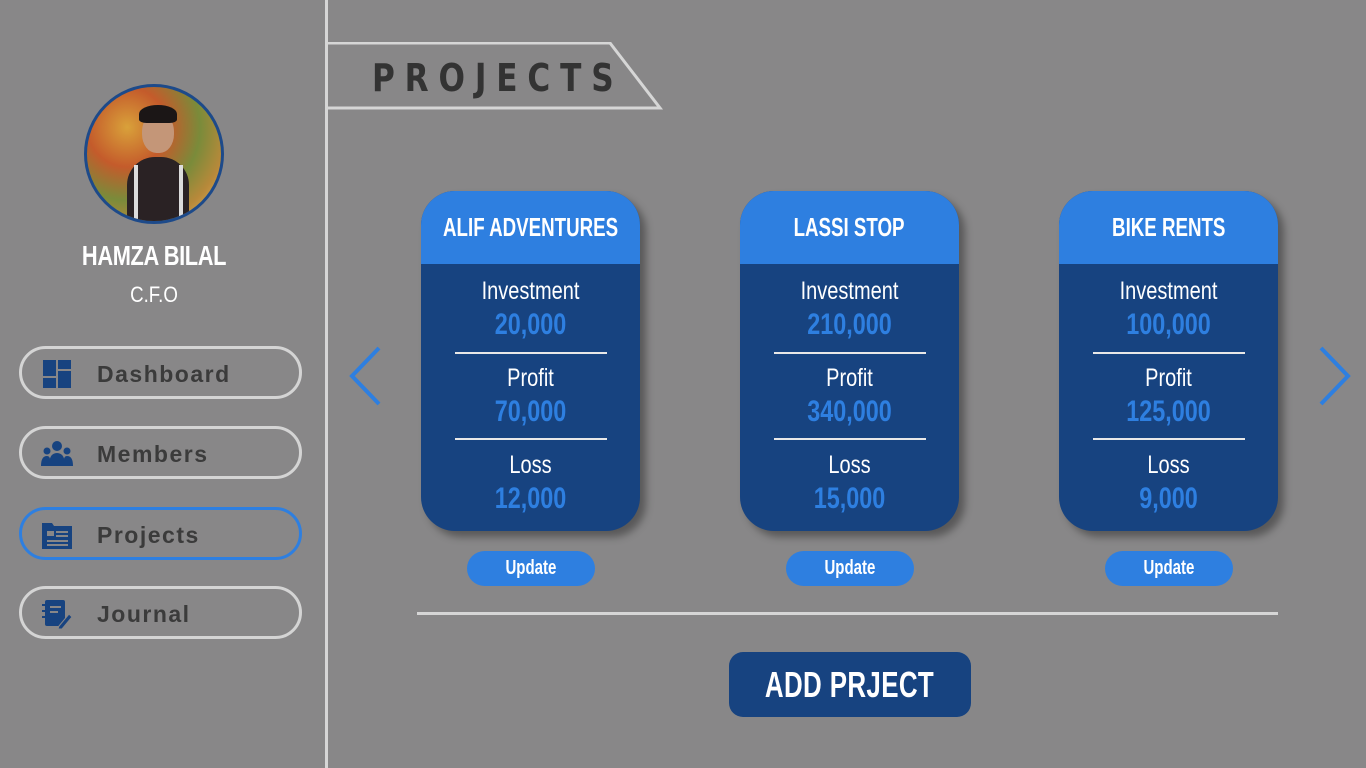  I want to click on project-card-header: BIKE RENTS, so click(1168, 227).